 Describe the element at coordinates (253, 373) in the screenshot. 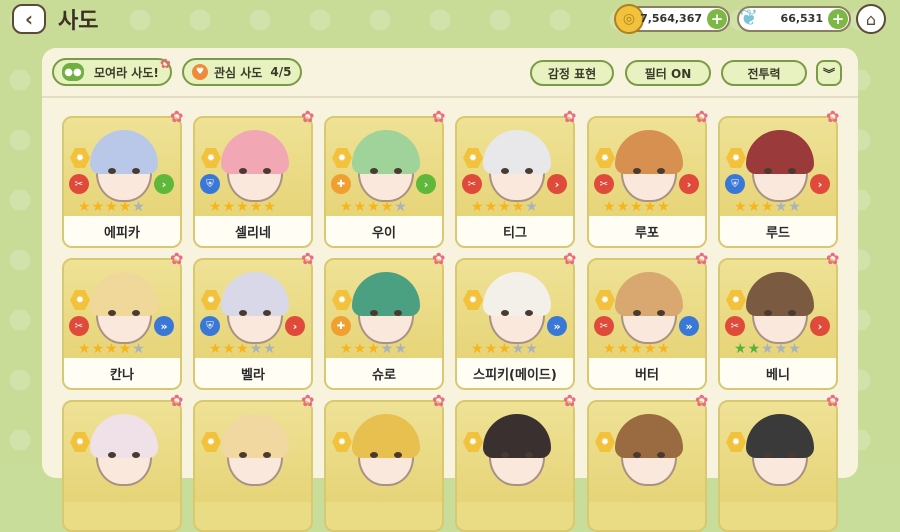

I see `character-name: 벨라` at that location.